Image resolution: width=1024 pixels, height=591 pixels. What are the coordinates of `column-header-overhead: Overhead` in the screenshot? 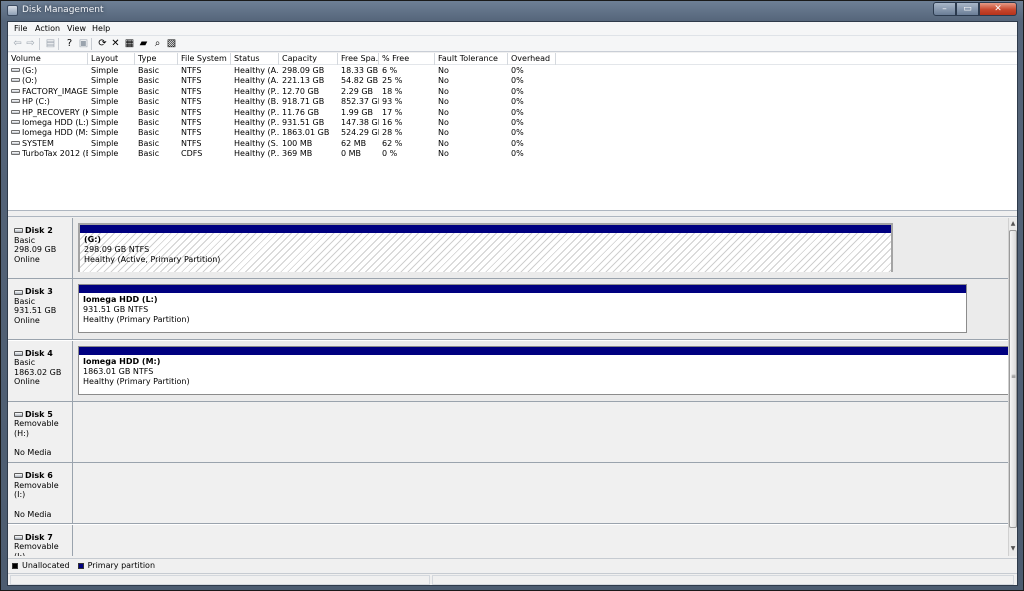 It's located at (532, 59).